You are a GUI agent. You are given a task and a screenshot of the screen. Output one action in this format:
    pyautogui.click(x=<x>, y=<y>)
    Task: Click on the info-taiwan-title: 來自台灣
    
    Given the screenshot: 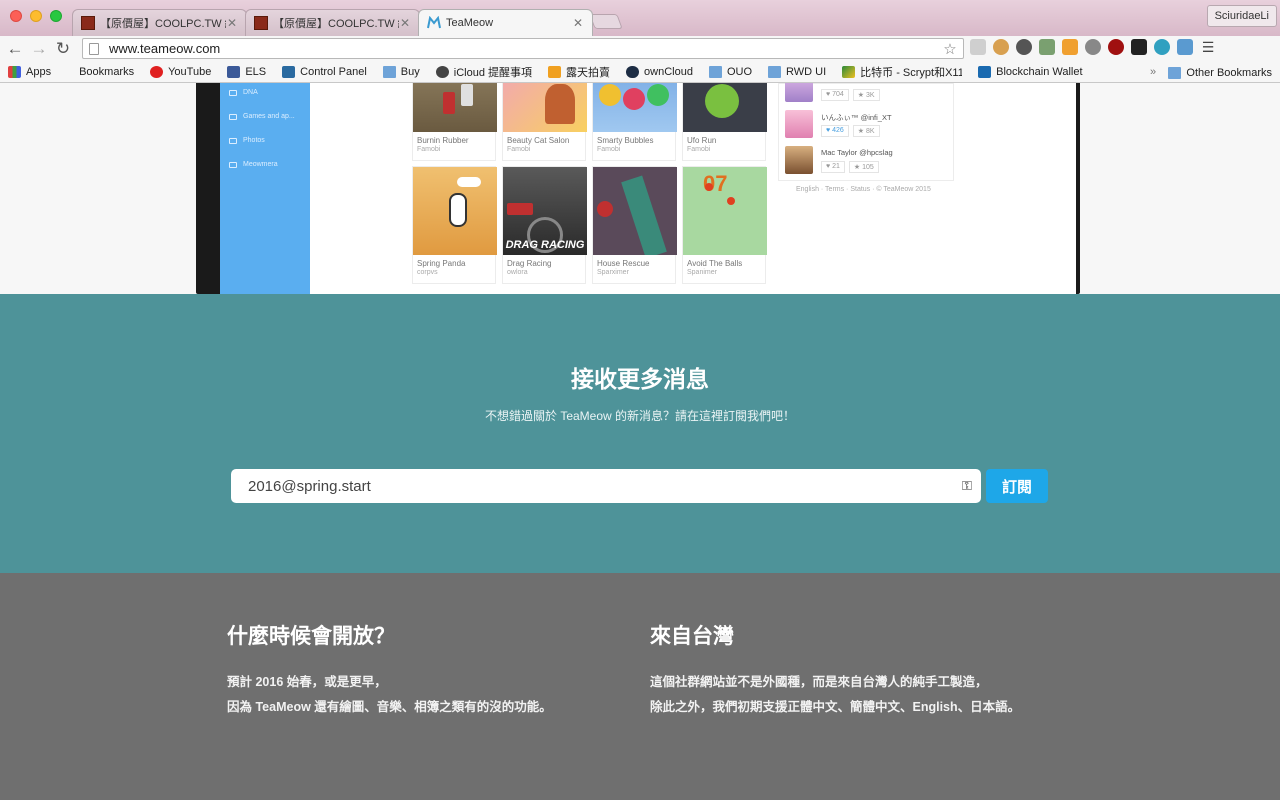 What is the action you would take?
    pyautogui.click(x=692, y=636)
    